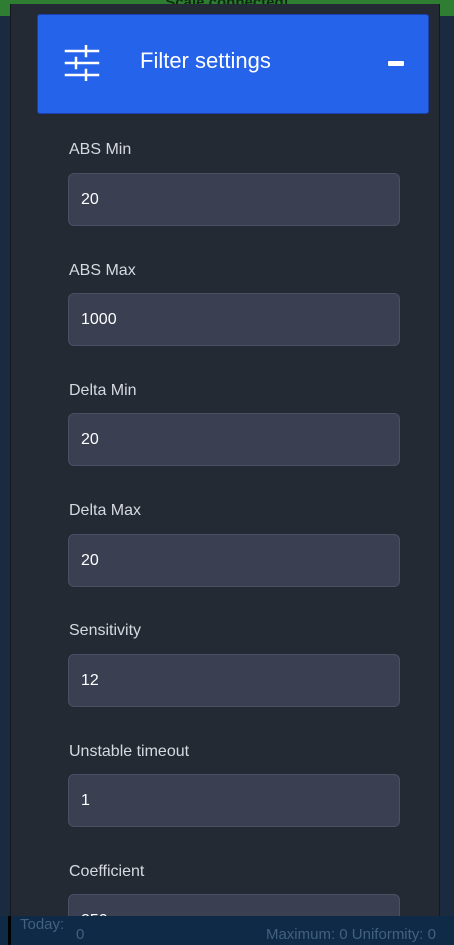 The height and width of the screenshot is (945, 454). Describe the element at coordinates (234, 560) in the screenshot. I see `delta-max-input` at that location.